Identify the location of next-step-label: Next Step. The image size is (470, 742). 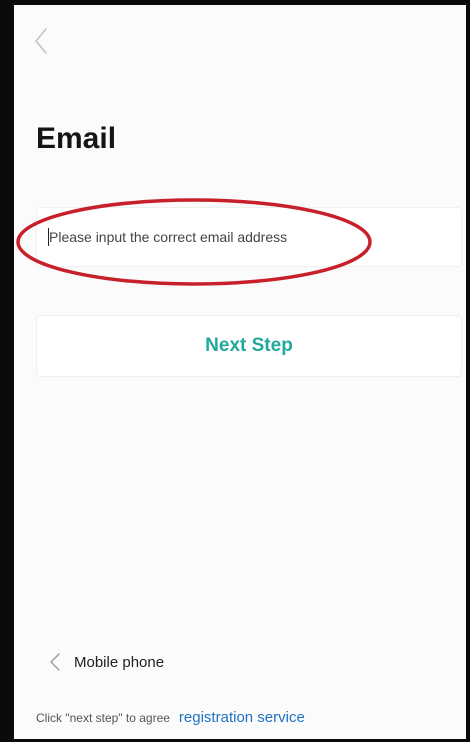
(249, 345).